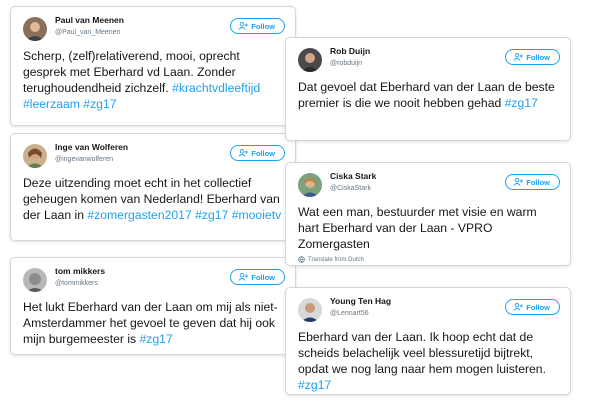 This screenshot has height=402, width=600. I want to click on tweet-header: Ciska Stark @CiskaStark Follow, so click(429, 186).